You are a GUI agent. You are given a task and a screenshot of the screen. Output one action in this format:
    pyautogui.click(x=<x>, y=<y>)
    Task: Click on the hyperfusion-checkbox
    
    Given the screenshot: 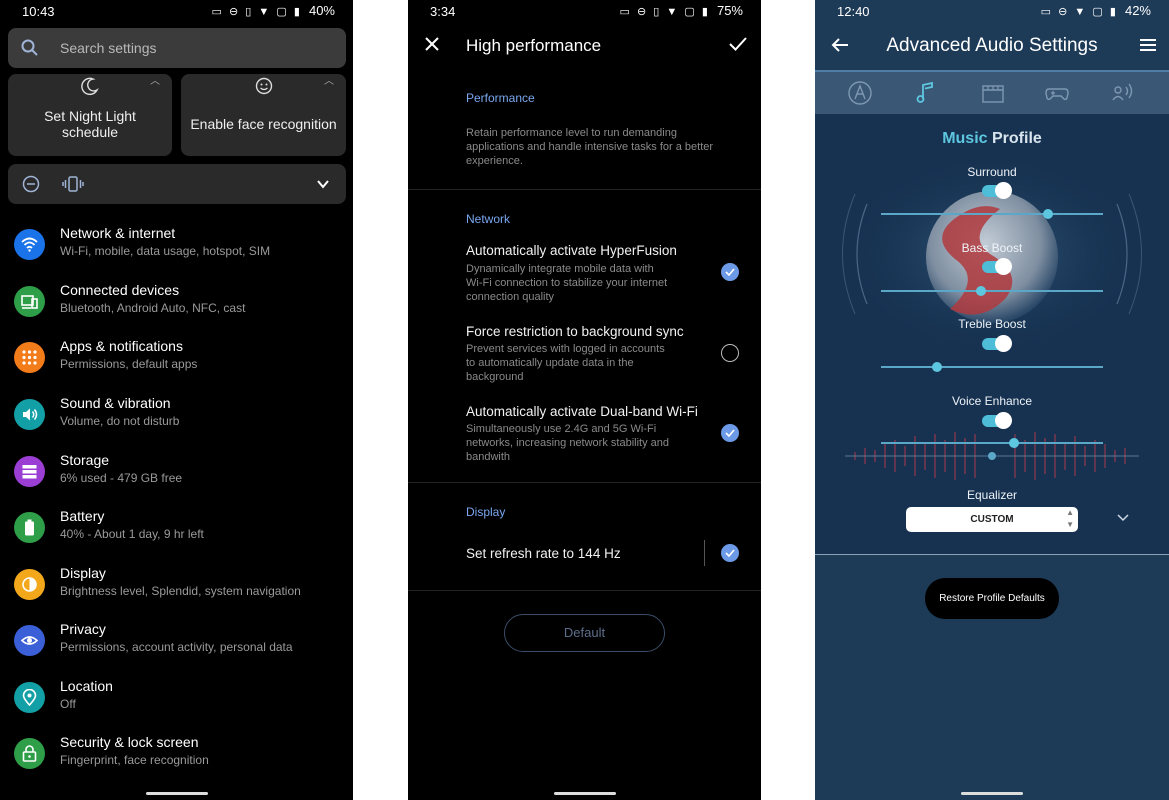 What is the action you would take?
    pyautogui.click(x=730, y=272)
    